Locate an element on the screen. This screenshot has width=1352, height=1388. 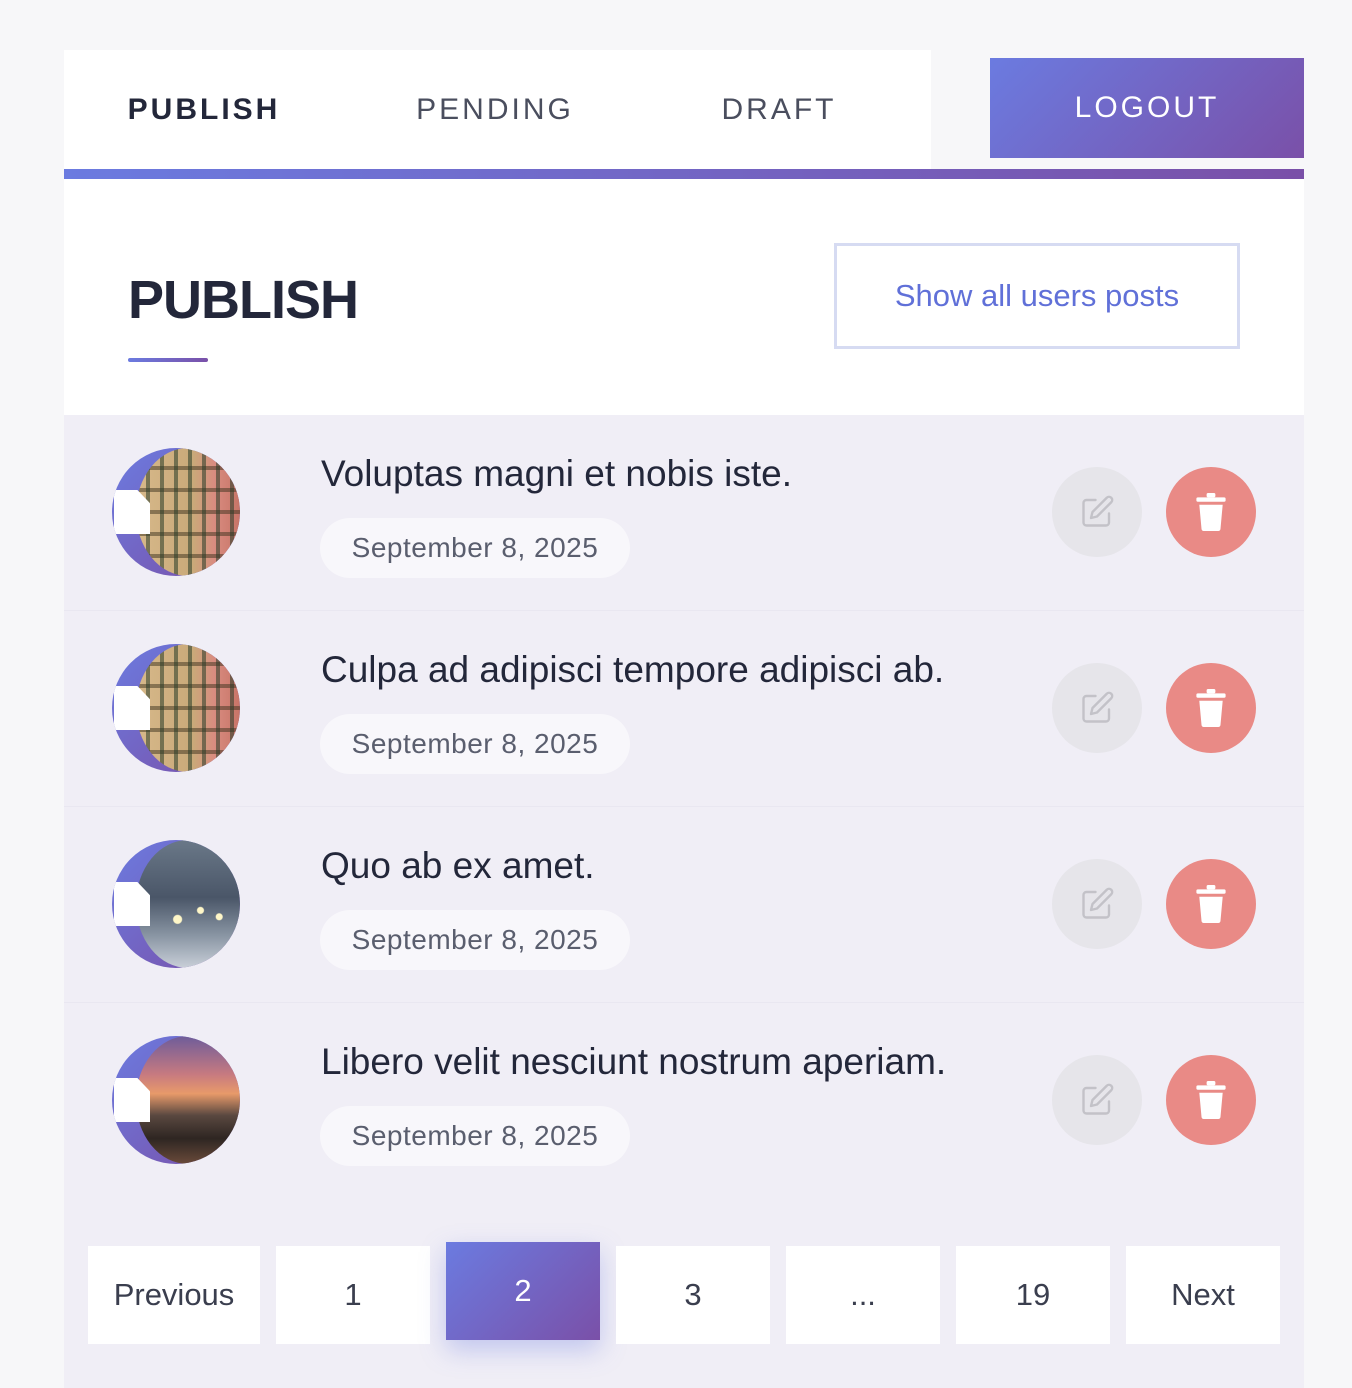
tab-publish: PUBLISH is located at coordinates (204, 109).